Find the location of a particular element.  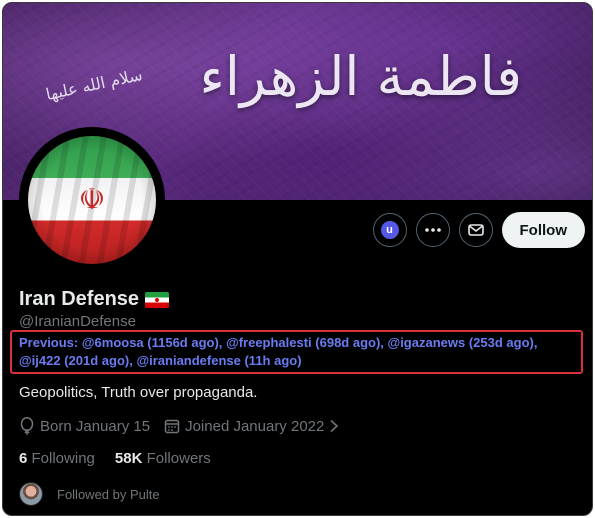

profile-avatar: ☫ is located at coordinates (92, 200).